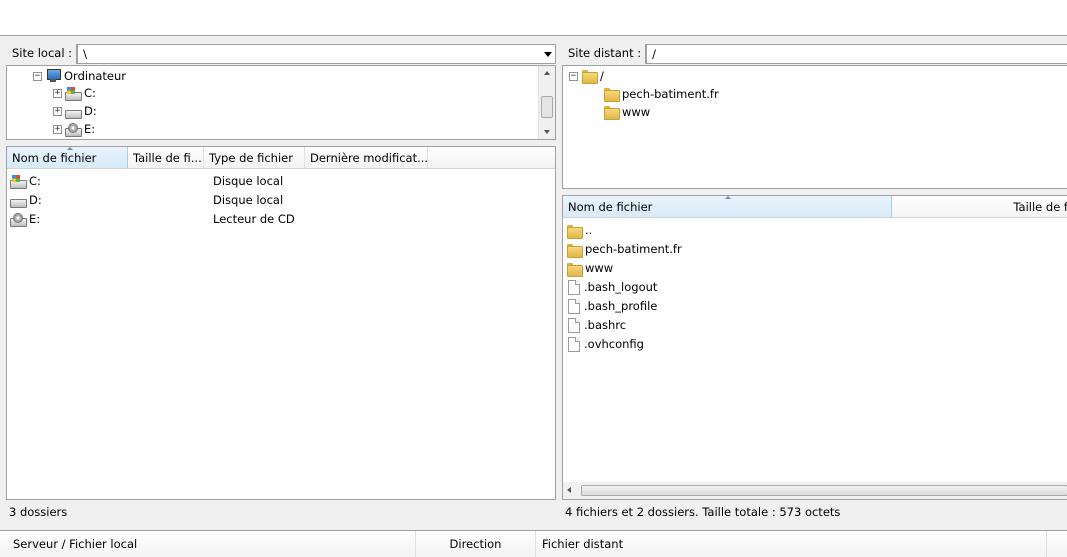 The height and width of the screenshot is (557, 1067). I want to click on file-name: www, so click(599, 268).